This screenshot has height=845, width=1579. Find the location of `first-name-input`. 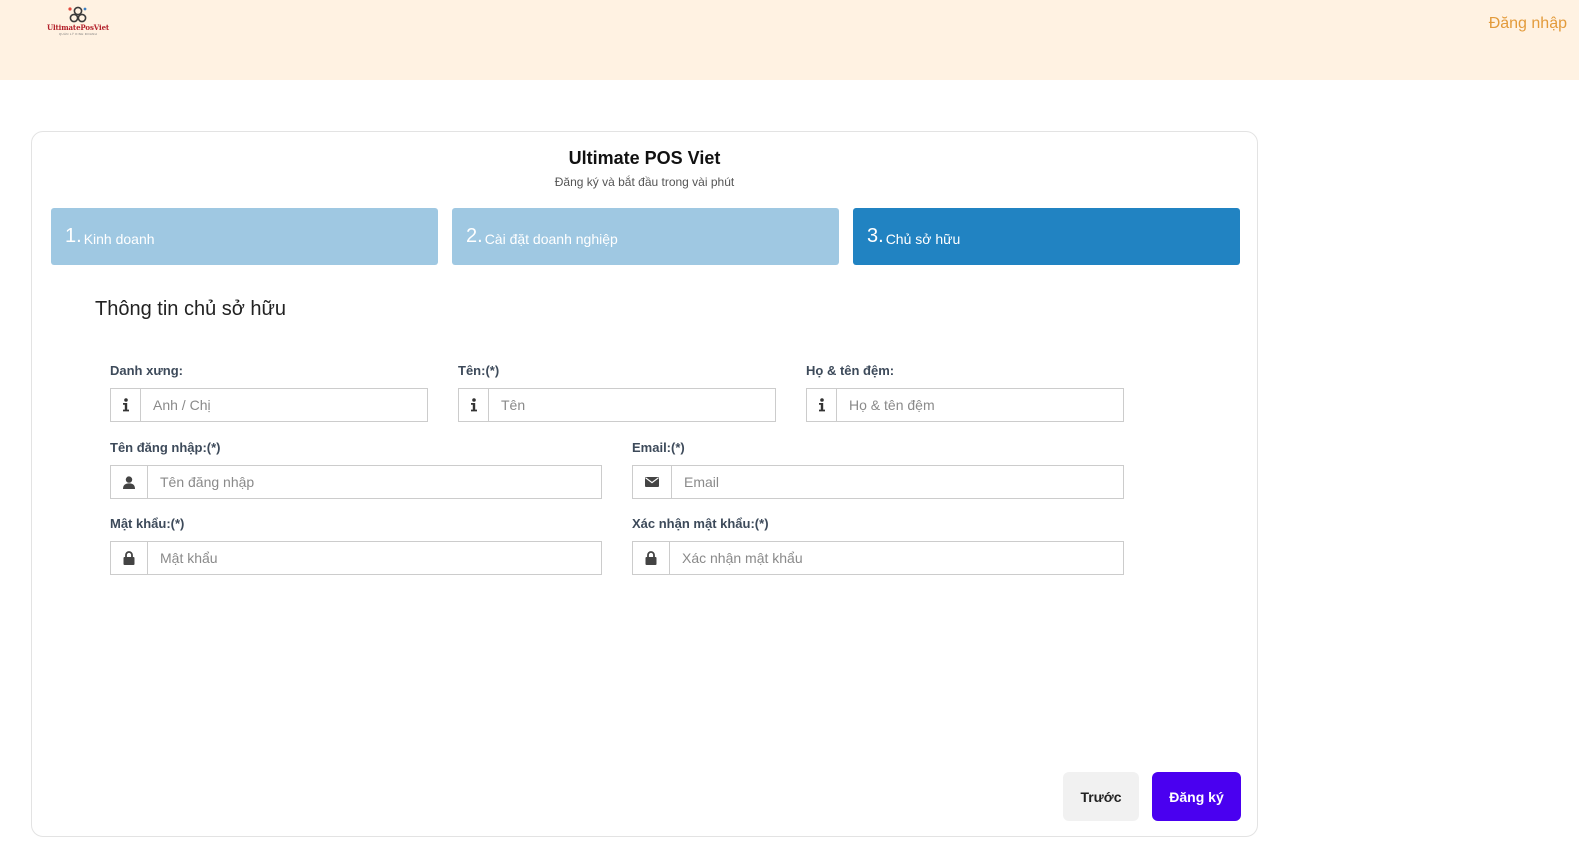

first-name-input is located at coordinates (632, 405).